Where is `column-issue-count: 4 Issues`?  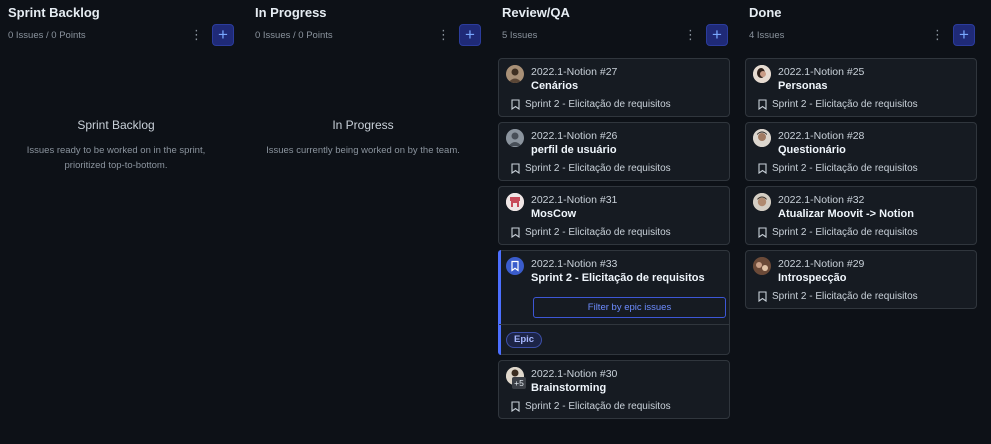
column-issue-count: 4 Issues is located at coordinates (767, 35).